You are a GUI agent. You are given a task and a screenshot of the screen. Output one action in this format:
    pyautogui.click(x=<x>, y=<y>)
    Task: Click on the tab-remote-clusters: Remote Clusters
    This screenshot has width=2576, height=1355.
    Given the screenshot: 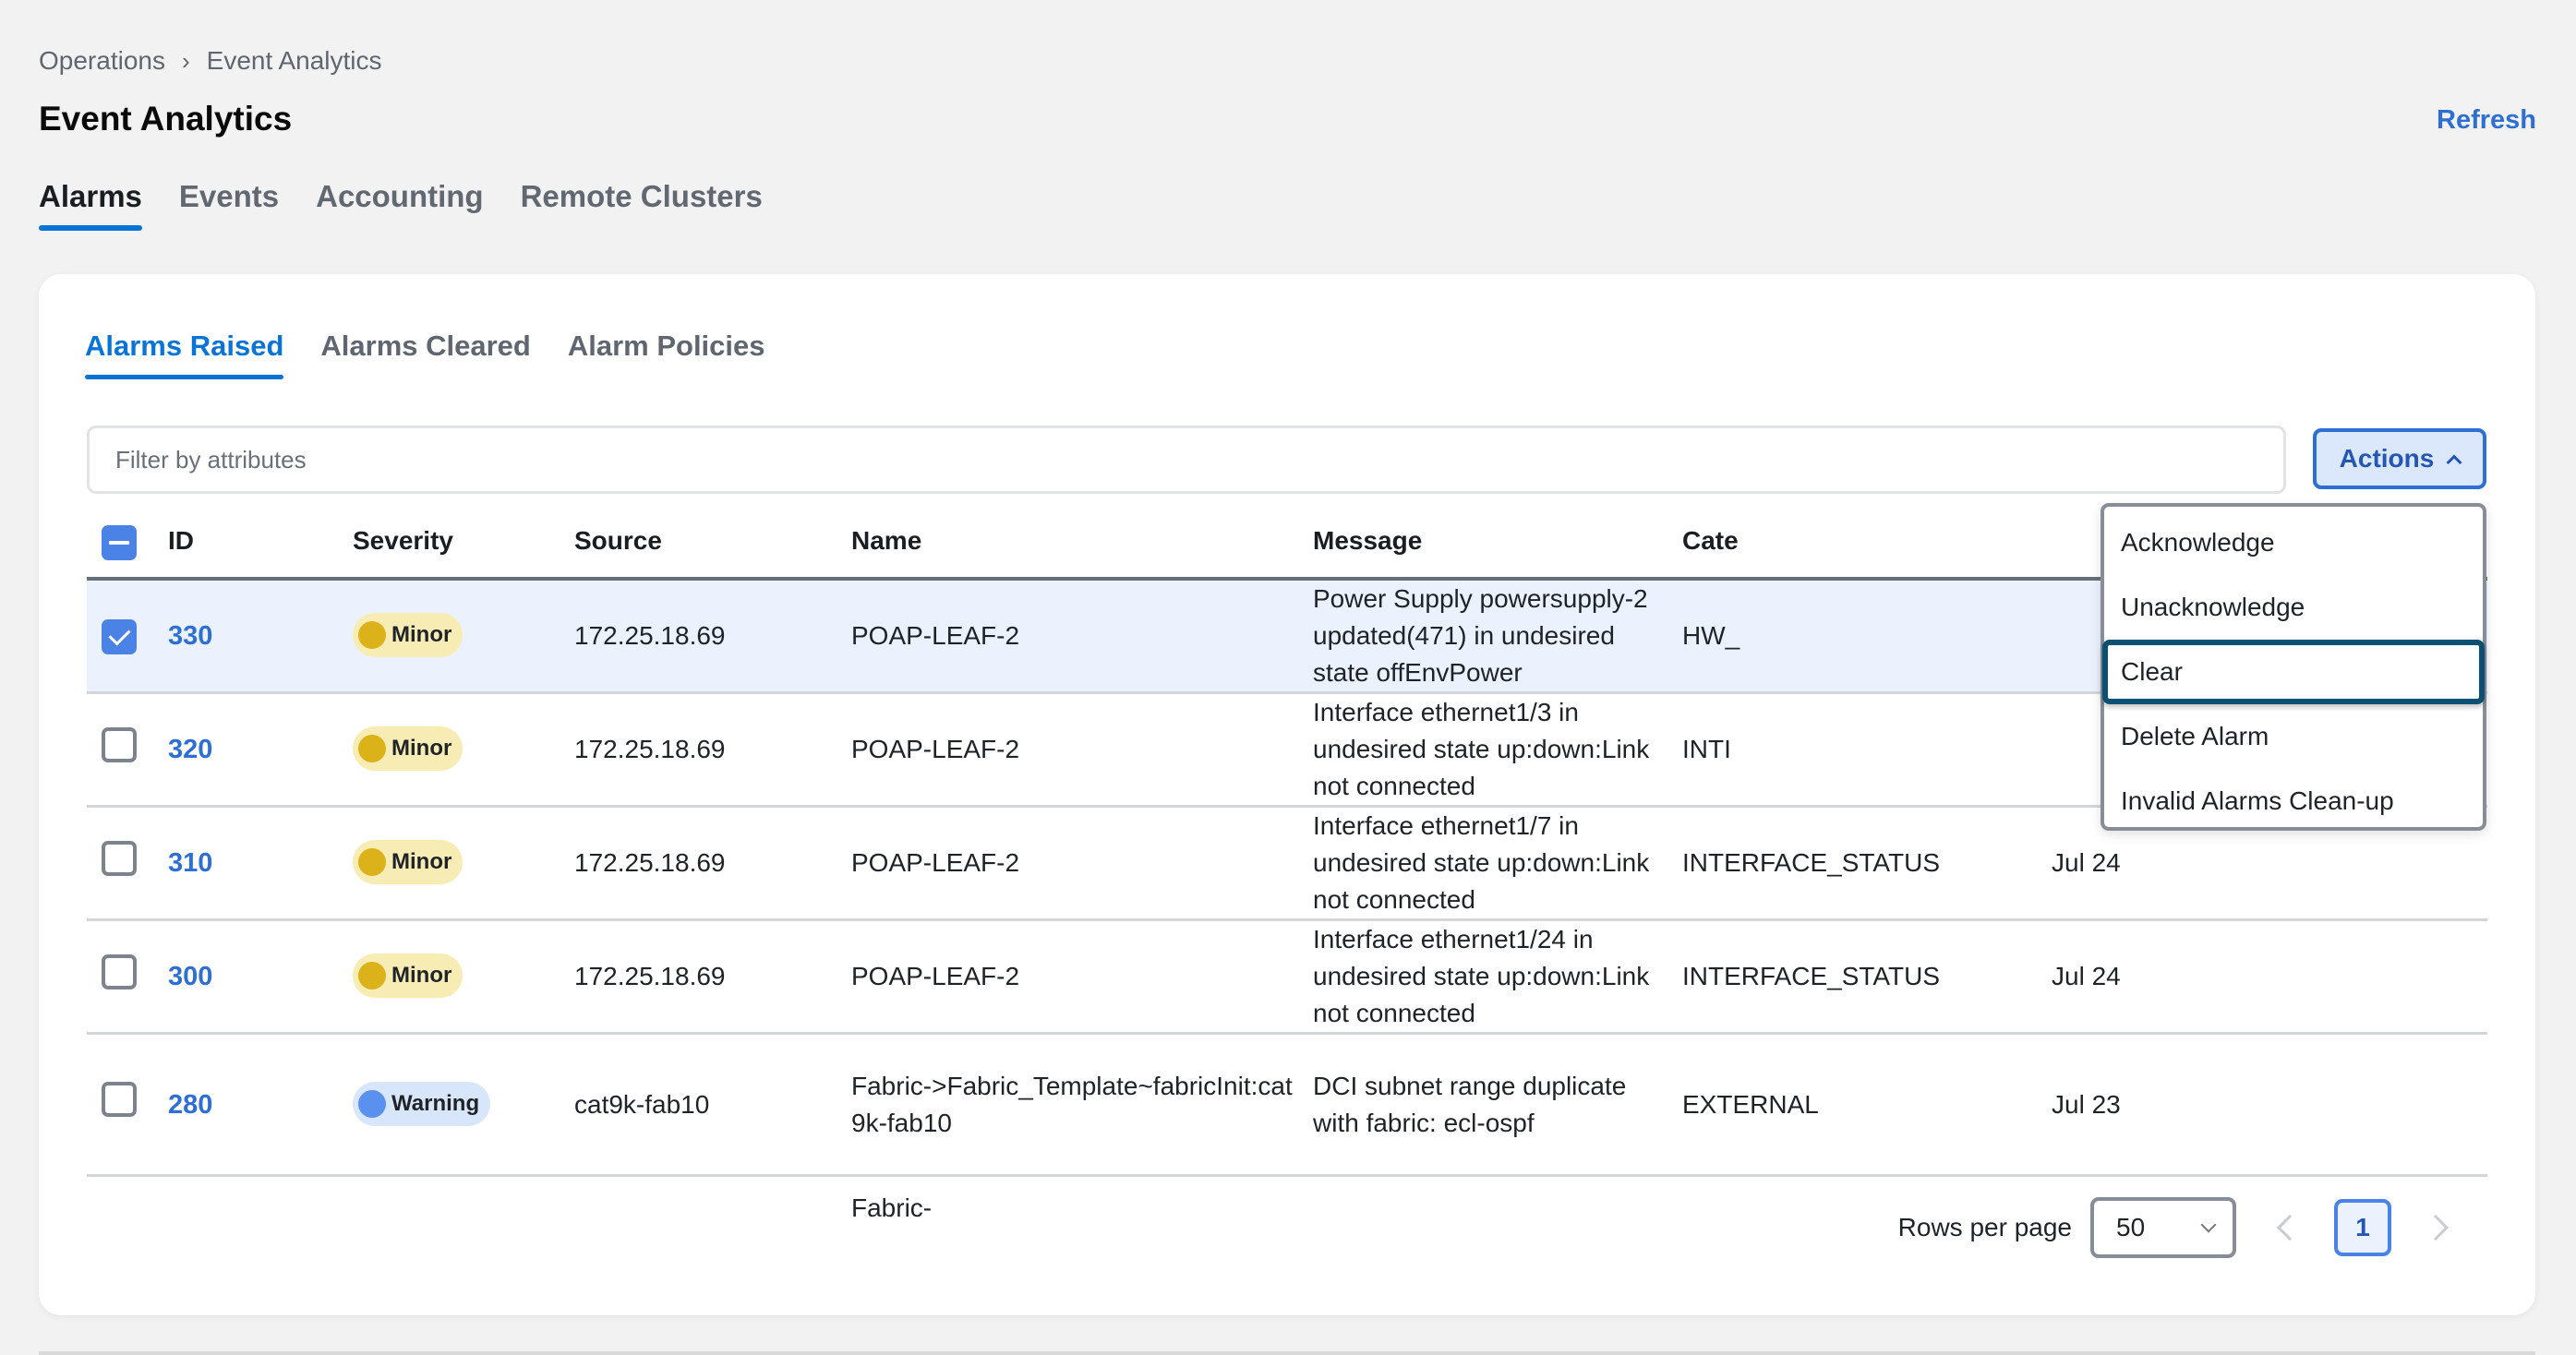 What is the action you would take?
    pyautogui.click(x=642, y=205)
    